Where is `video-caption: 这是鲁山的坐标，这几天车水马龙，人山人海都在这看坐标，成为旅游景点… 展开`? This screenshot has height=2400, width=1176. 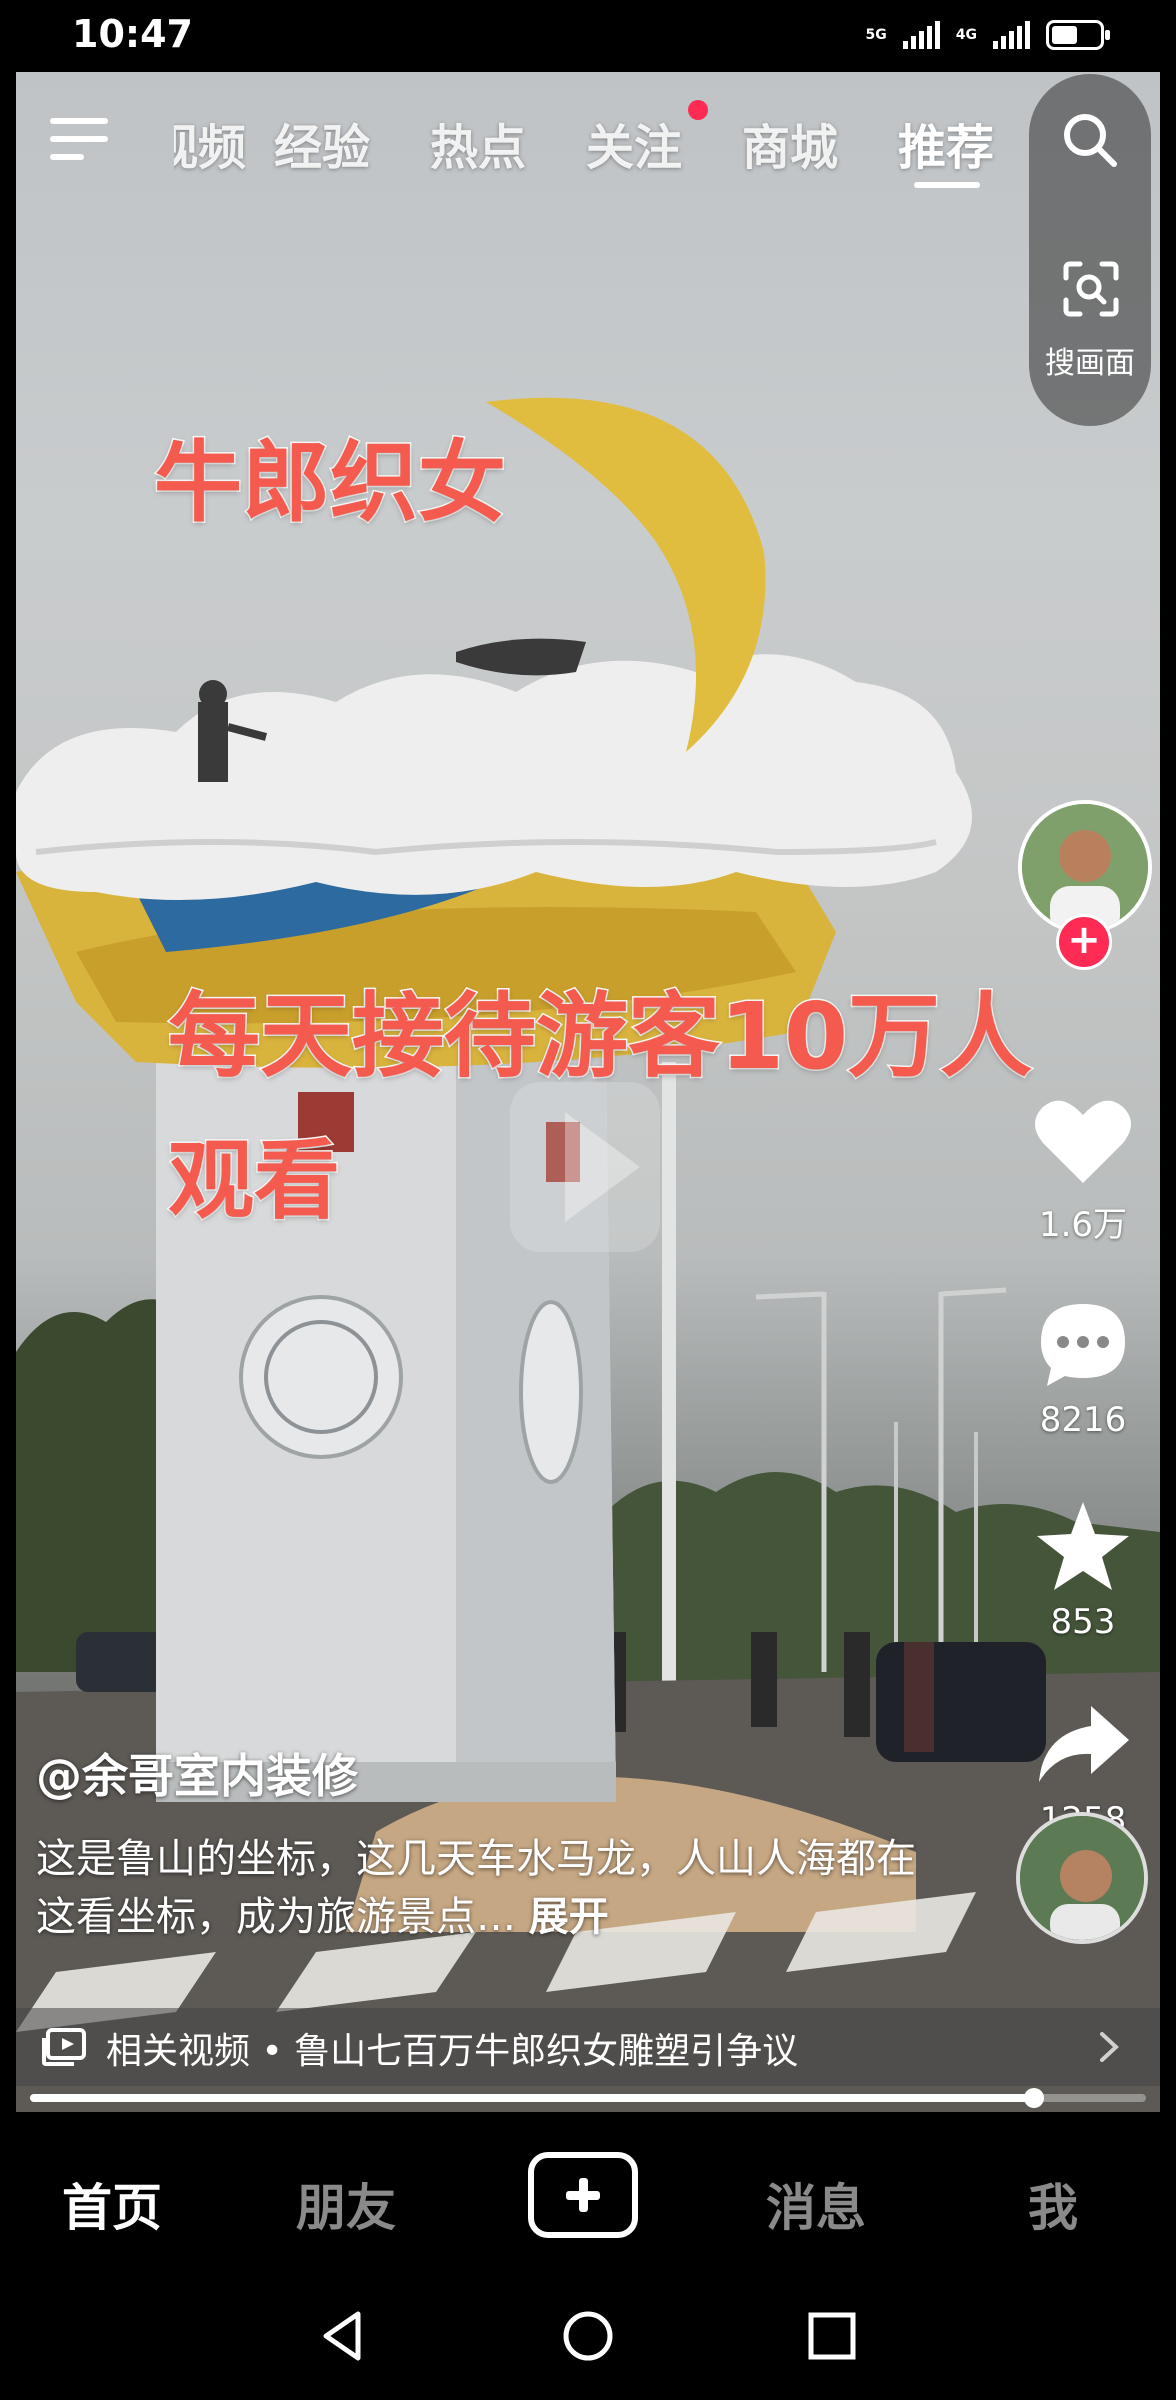 video-caption: 这是鲁山的坐标，这几天车水马龙，人山人海都在这看坐标，成为旅游景点… 展开 is located at coordinates (486, 1888).